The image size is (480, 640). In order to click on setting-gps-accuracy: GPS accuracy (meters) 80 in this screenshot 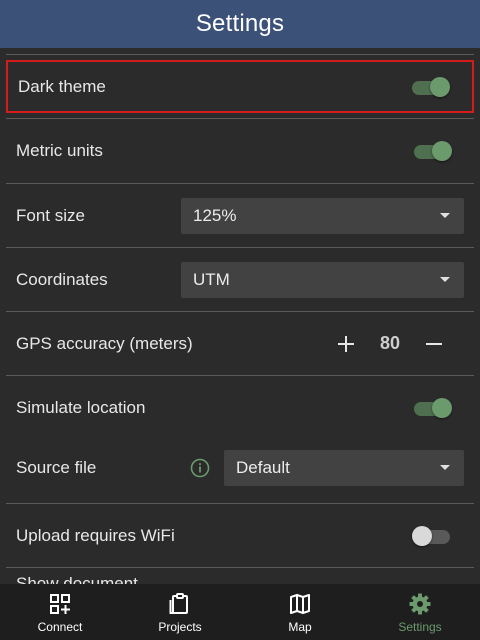, I will do `click(240, 343)`.